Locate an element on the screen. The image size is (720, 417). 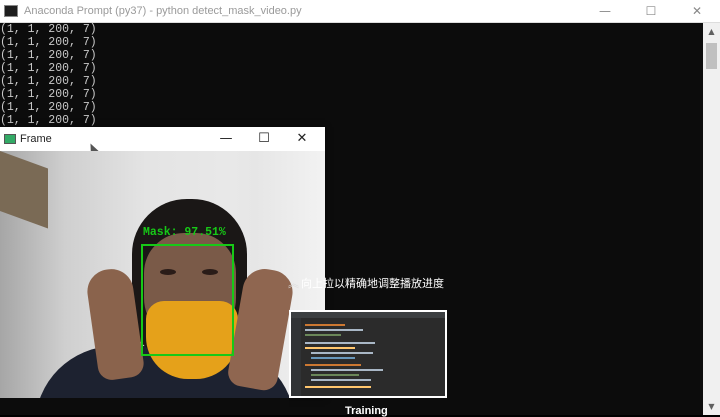
seek-tooltip: ︽ 向上拉以精确地调整播放进度 is located at coordinates (370, 284).